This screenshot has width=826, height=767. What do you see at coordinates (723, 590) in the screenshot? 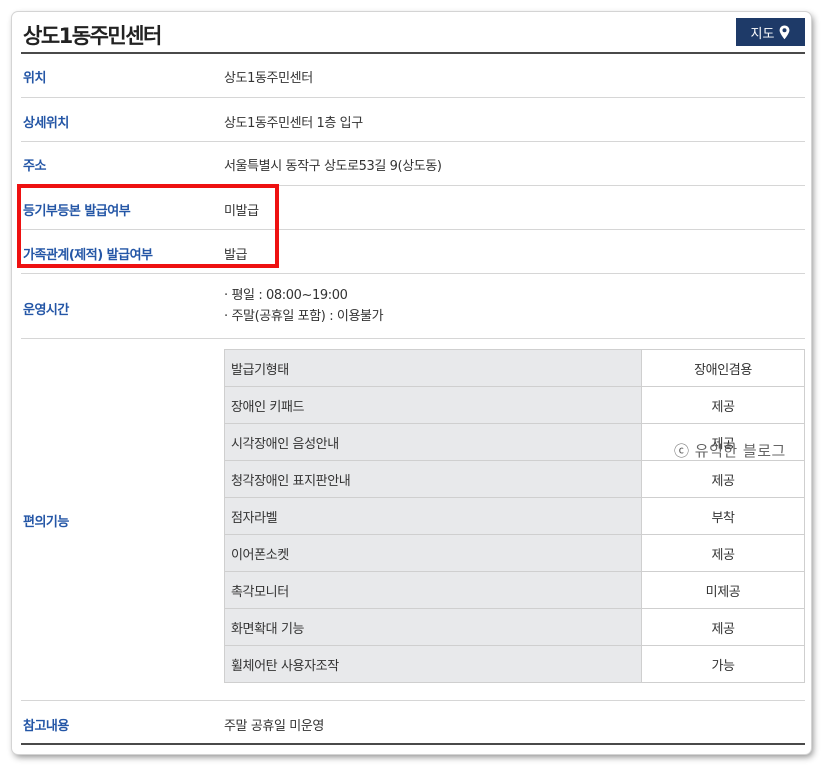
I see `status-cell: 미제공` at bounding box center [723, 590].